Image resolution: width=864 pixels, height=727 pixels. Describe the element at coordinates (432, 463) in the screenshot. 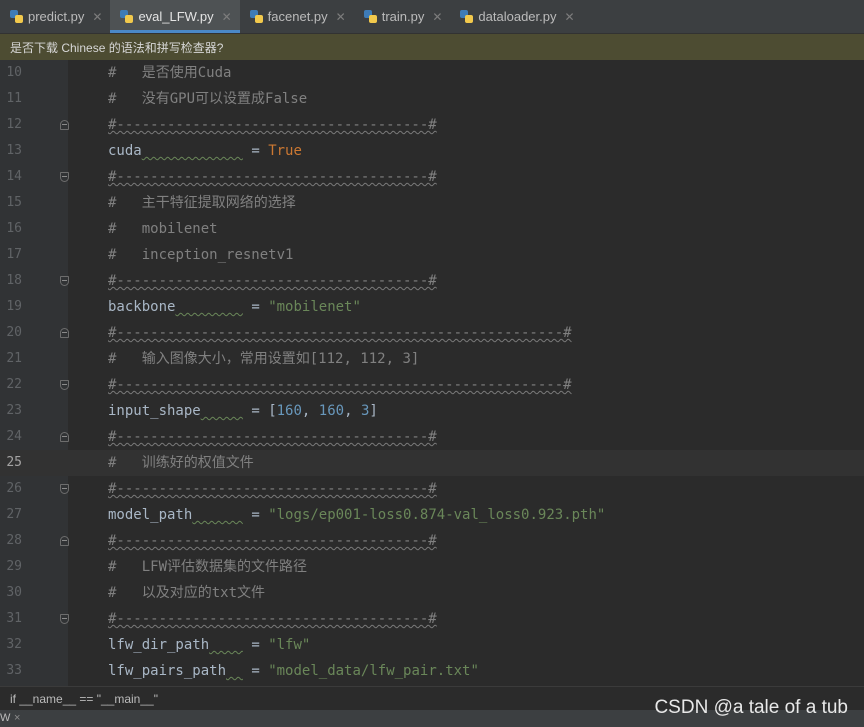

I see `code-line: 25 # 训练好的权值文件` at that location.